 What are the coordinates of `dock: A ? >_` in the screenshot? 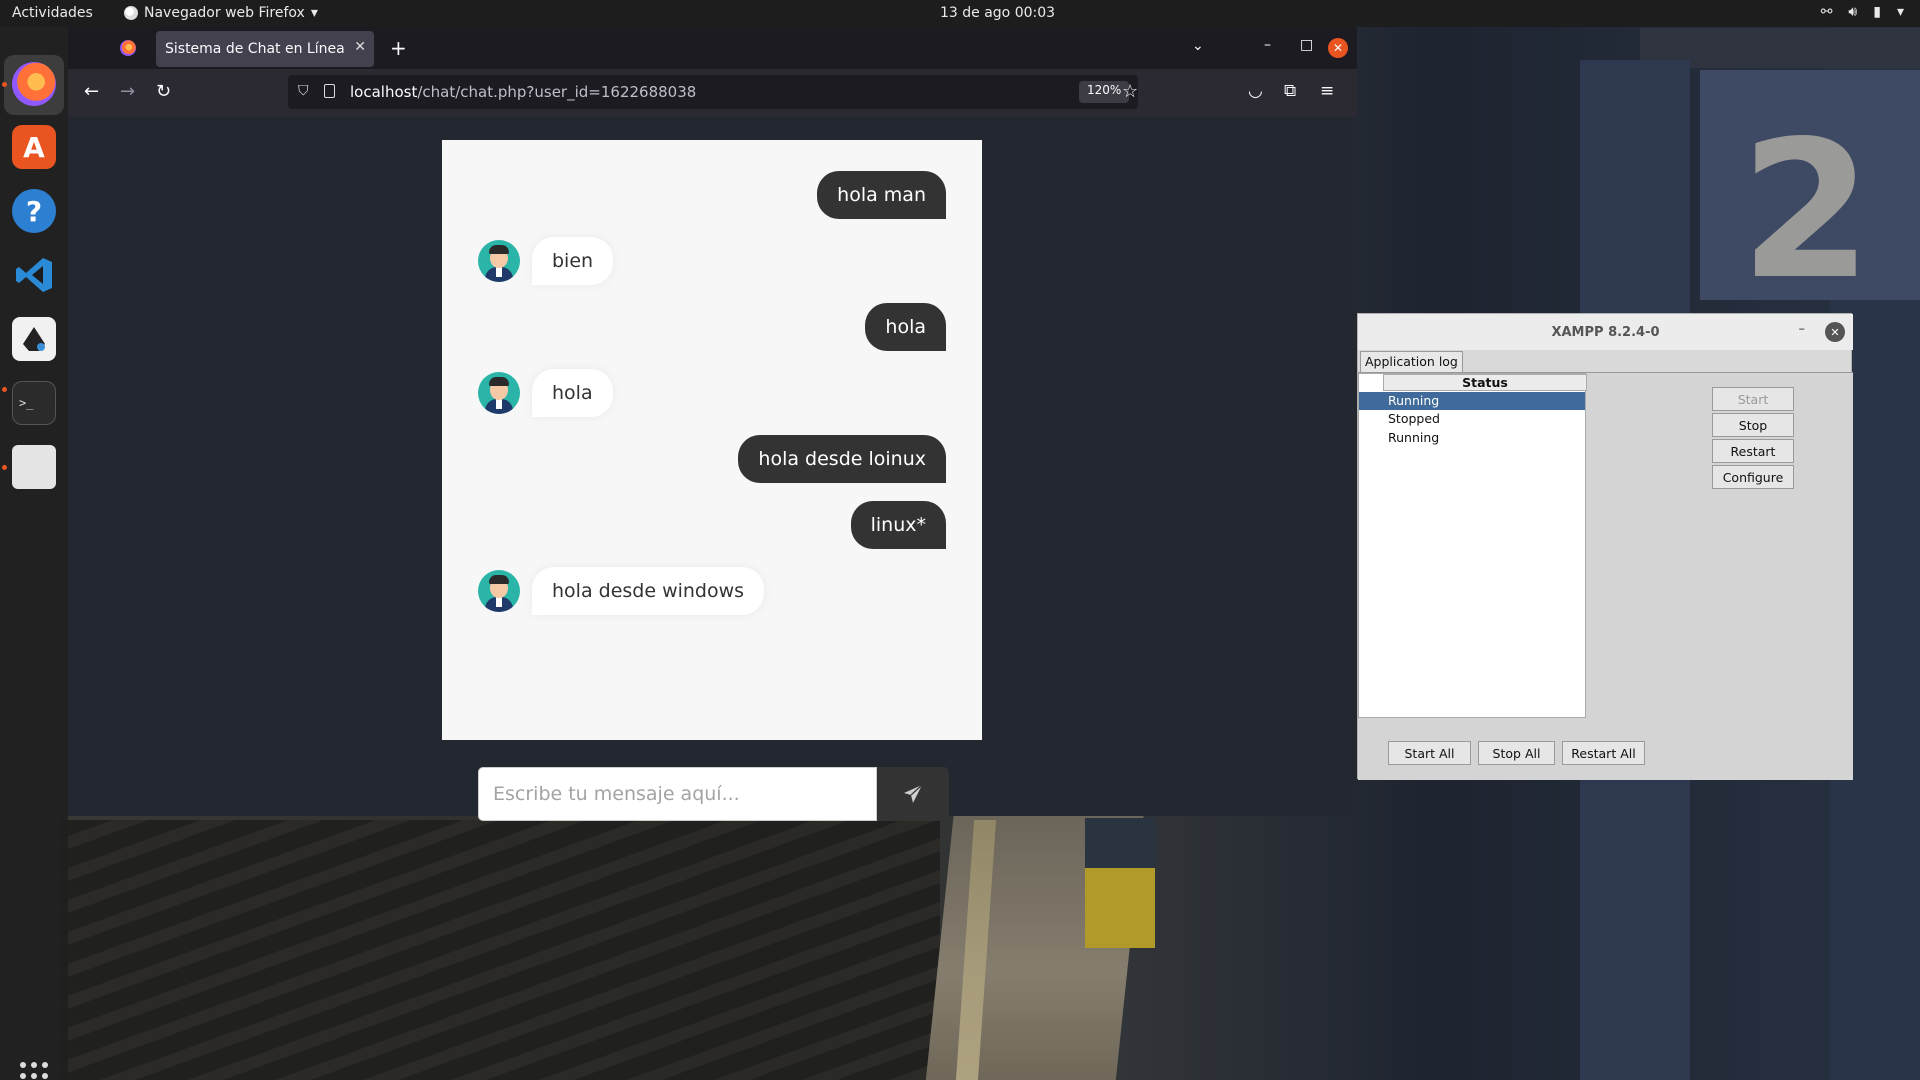 It's located at (34, 553).